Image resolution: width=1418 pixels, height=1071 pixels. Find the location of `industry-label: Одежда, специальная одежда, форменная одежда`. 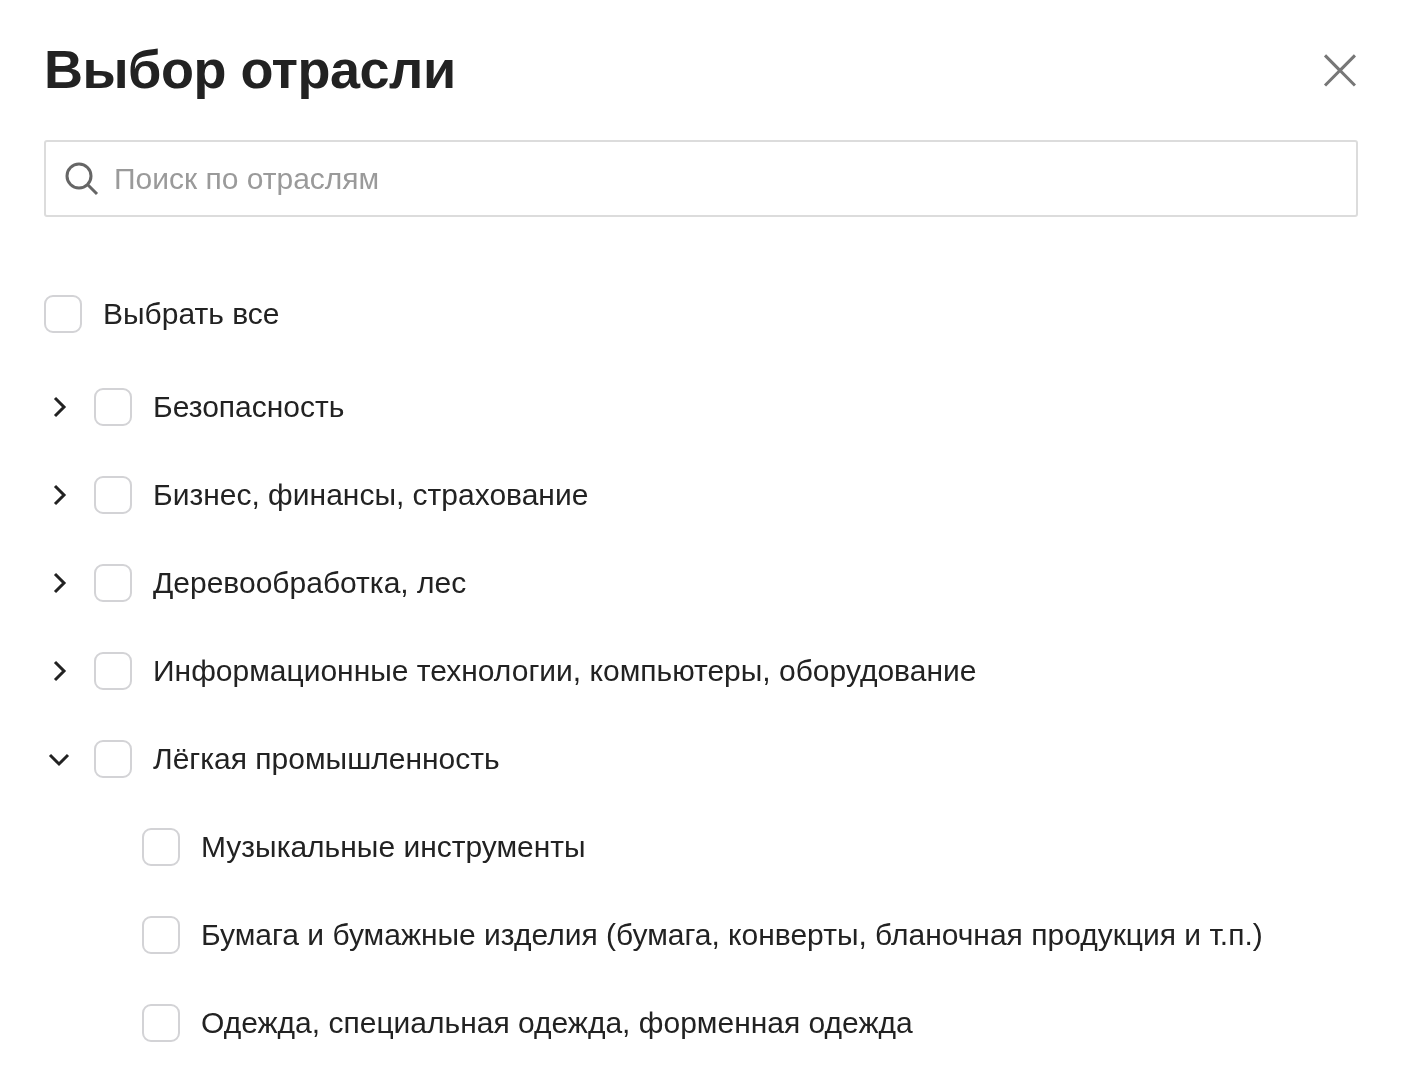

industry-label: Одежда, специальная одежда, форменная одежда is located at coordinates (557, 1023).